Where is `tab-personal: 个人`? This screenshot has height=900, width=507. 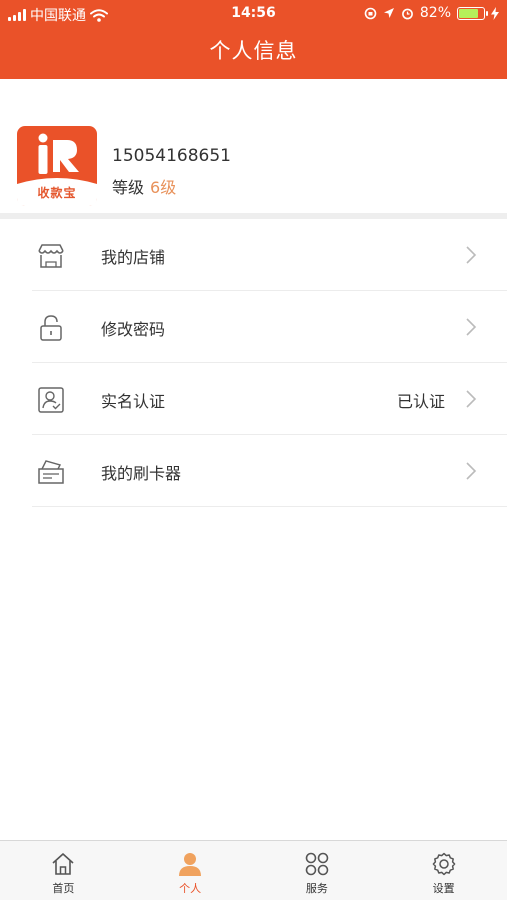
tab-personal: 个人 is located at coordinates (190, 870).